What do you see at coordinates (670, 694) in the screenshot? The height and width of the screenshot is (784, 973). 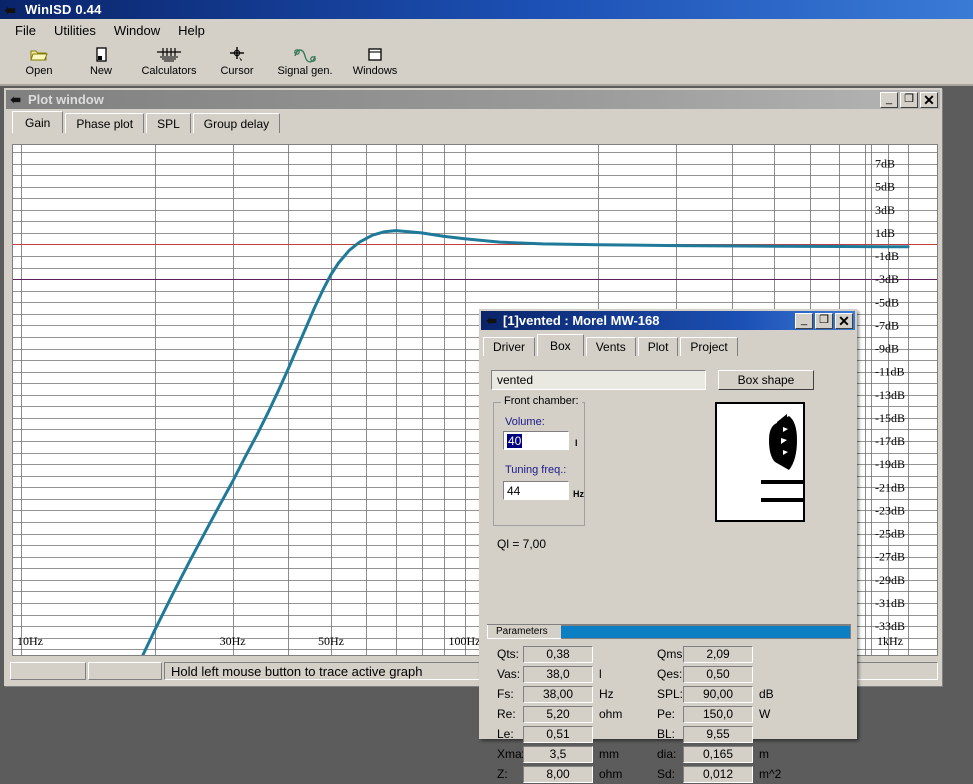 I see `param-label-spl: SPL:` at bounding box center [670, 694].